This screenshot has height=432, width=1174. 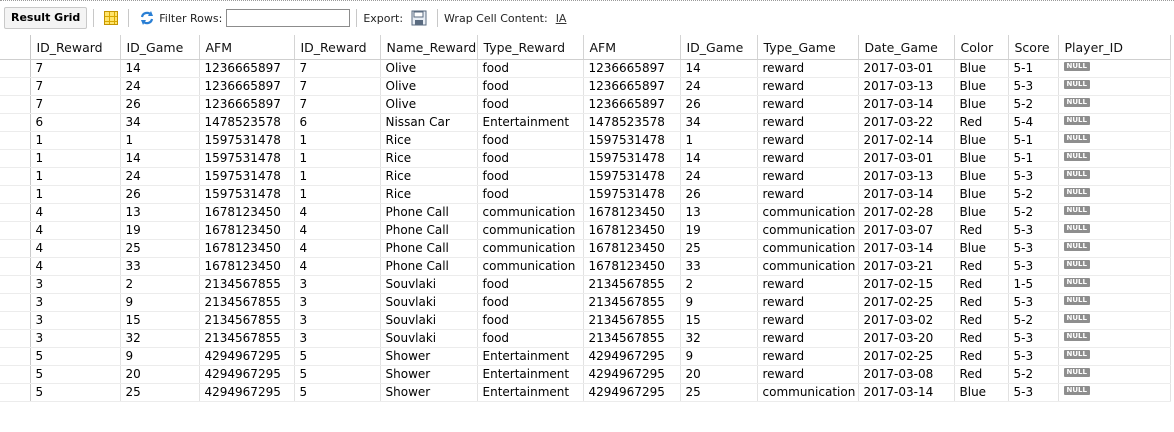 I want to click on column-header: Type_Reward, so click(x=530, y=47).